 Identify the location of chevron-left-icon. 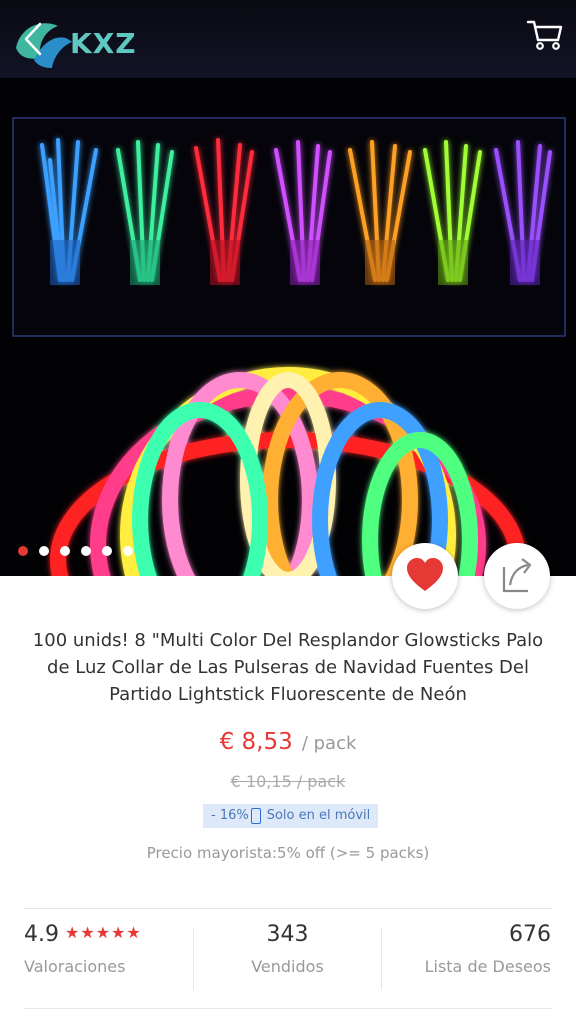
(34, 39).